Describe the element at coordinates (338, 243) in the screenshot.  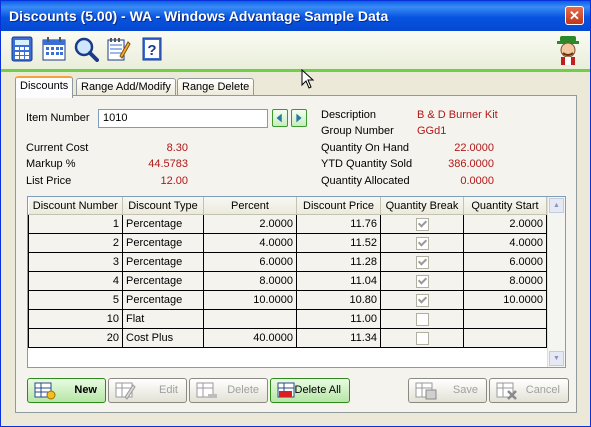
I see `discount-price-cell: 11.52` at that location.